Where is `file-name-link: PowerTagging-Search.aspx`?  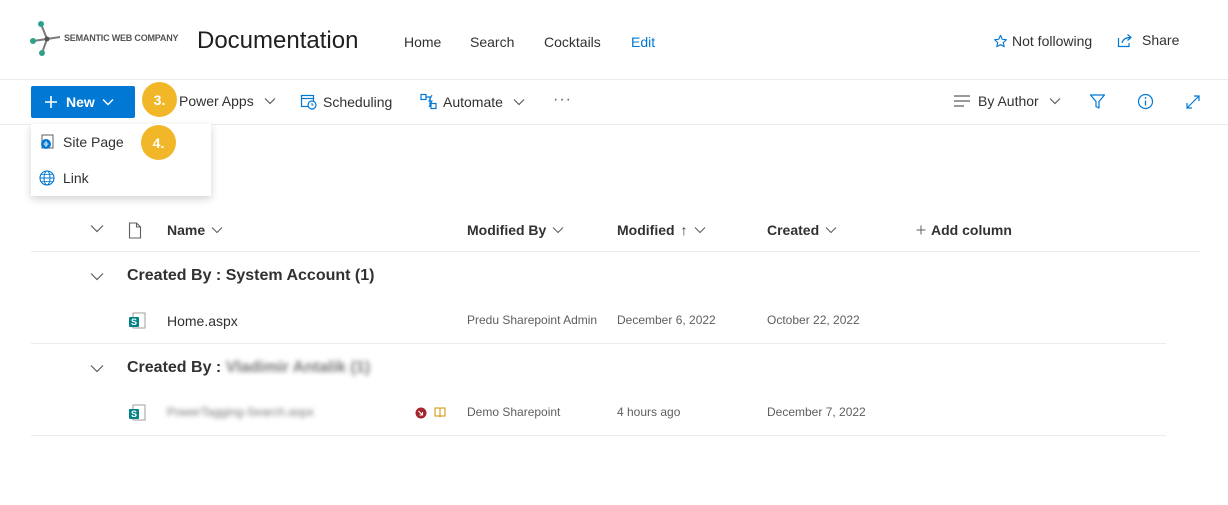 file-name-link: PowerTagging-Search.aspx is located at coordinates (240, 412).